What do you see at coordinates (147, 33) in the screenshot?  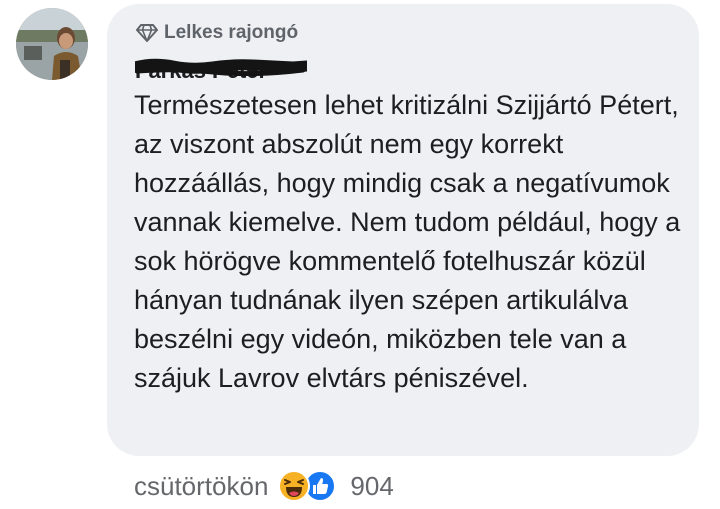 I see `diamond-icon` at bounding box center [147, 33].